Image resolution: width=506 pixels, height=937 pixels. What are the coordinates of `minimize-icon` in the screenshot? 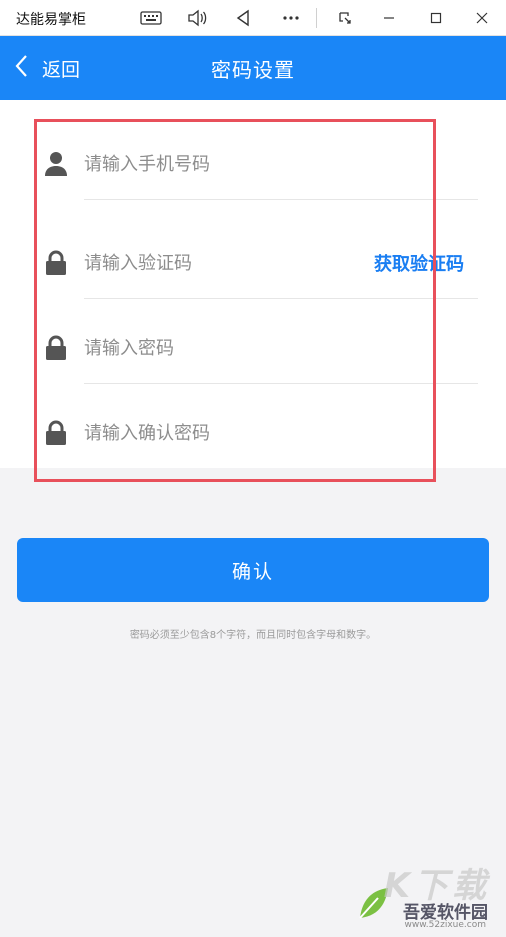 It's located at (389, 18).